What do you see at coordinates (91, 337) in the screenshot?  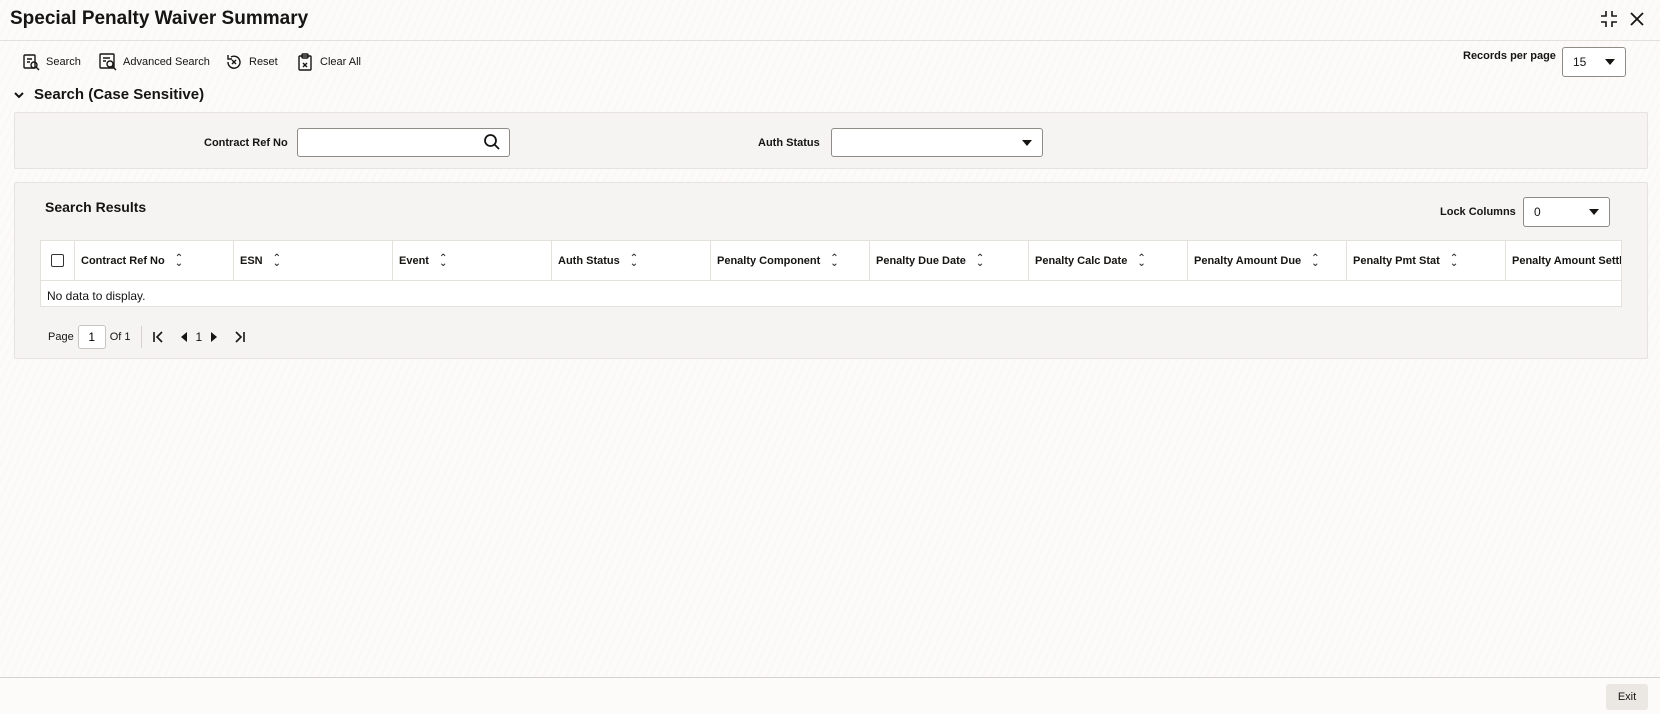 I see `page-number-input` at bounding box center [91, 337].